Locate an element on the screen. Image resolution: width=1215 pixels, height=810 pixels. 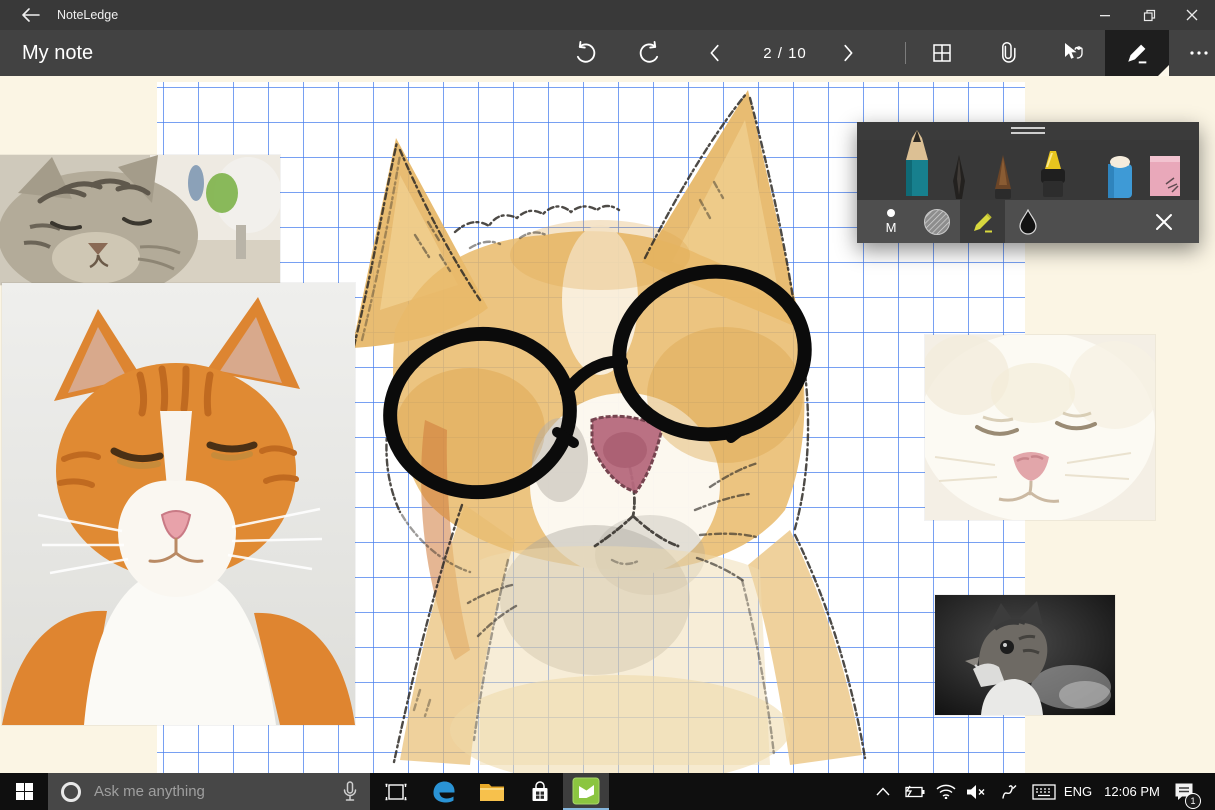
toolbar-divider is located at coordinates (905, 53).